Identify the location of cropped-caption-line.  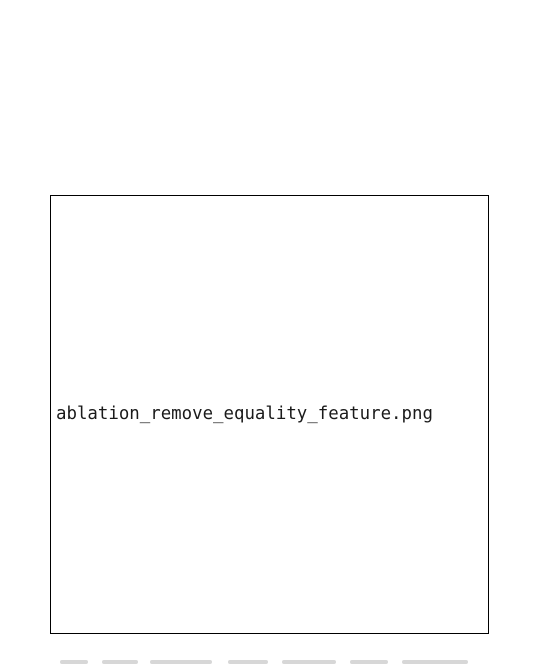
(270, 661).